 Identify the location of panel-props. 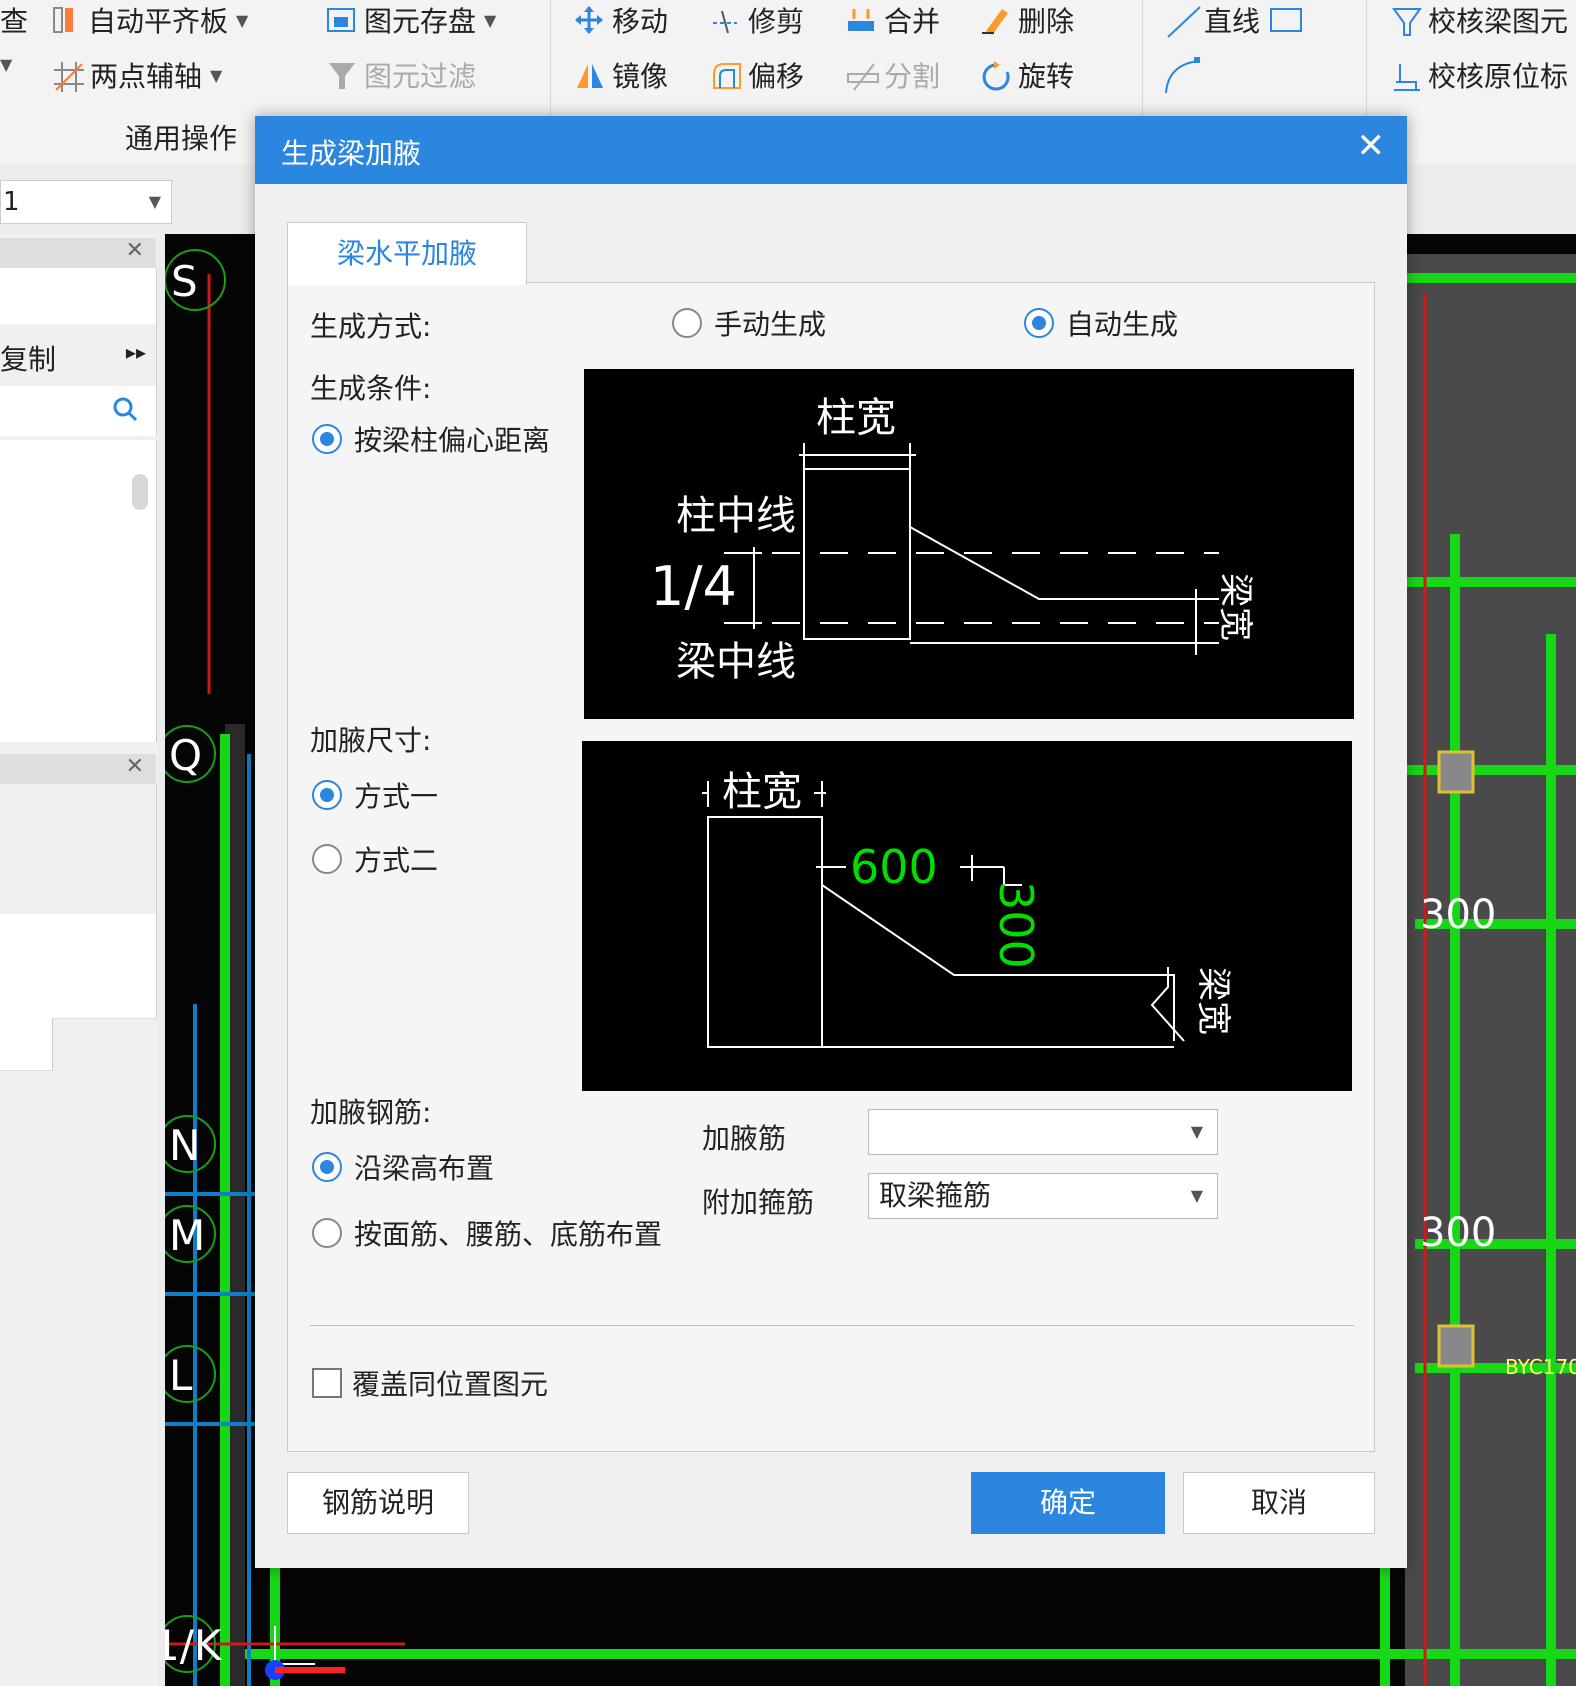
(78, 857).